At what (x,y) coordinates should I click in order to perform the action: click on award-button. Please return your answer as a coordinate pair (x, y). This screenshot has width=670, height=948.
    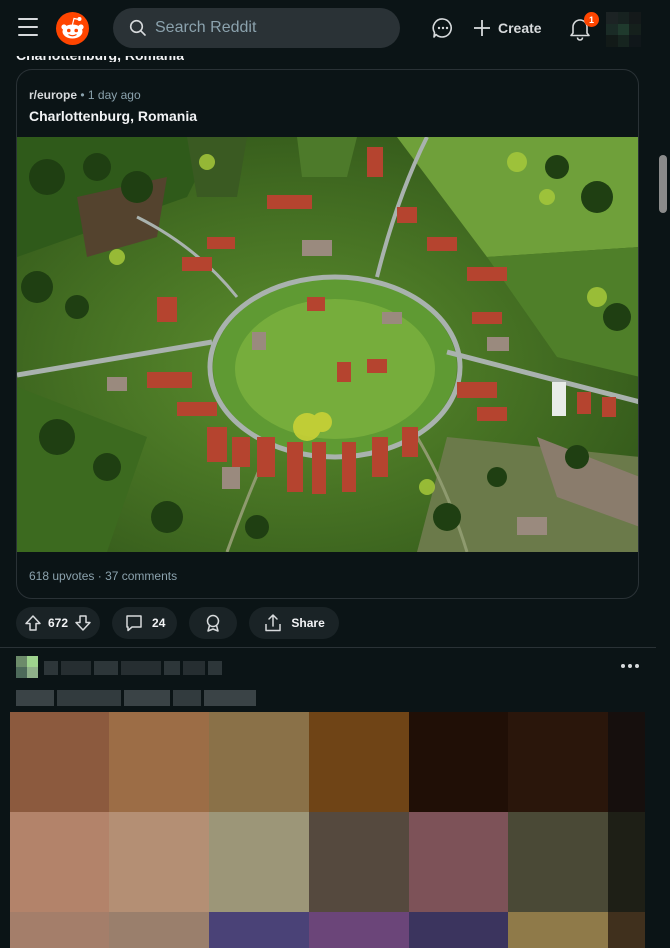
    Looking at the image, I should click on (213, 623).